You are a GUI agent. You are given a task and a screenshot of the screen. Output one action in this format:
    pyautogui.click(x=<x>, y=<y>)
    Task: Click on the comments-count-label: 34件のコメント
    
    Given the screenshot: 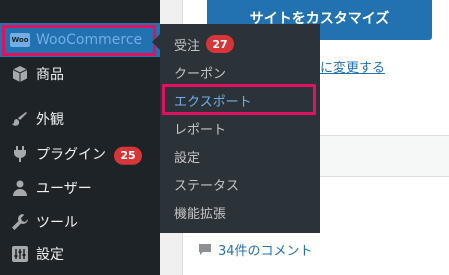 What is the action you would take?
    pyautogui.click(x=265, y=251)
    